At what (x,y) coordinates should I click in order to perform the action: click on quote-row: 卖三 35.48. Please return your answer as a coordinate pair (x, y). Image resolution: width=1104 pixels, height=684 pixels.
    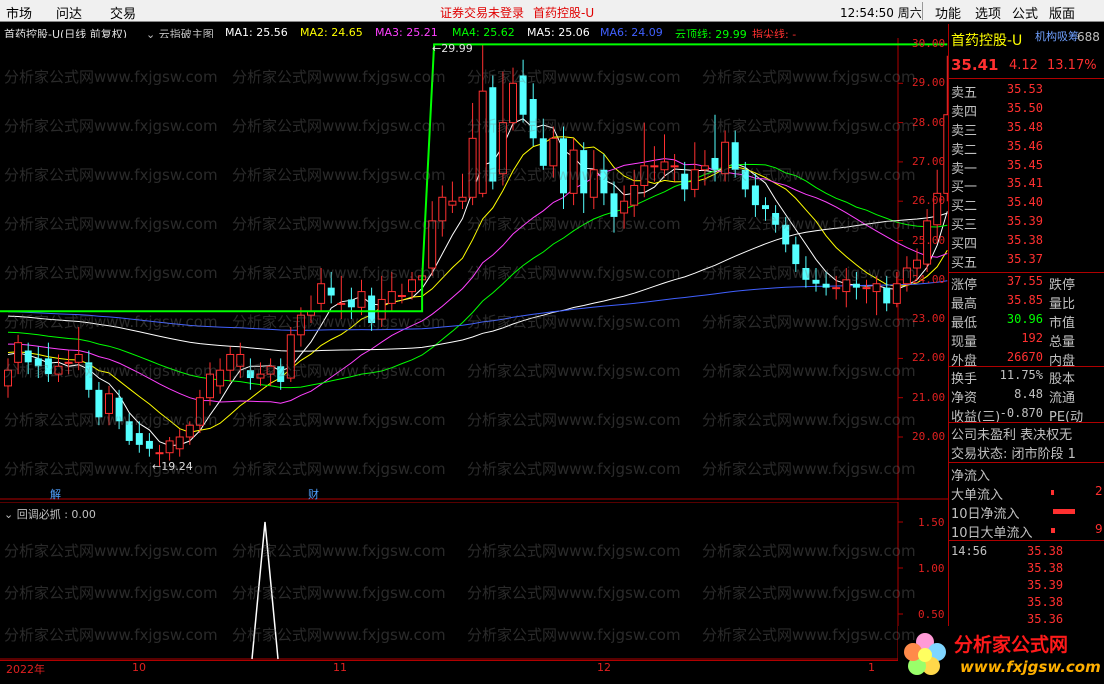
    Looking at the image, I should click on (1027, 129).